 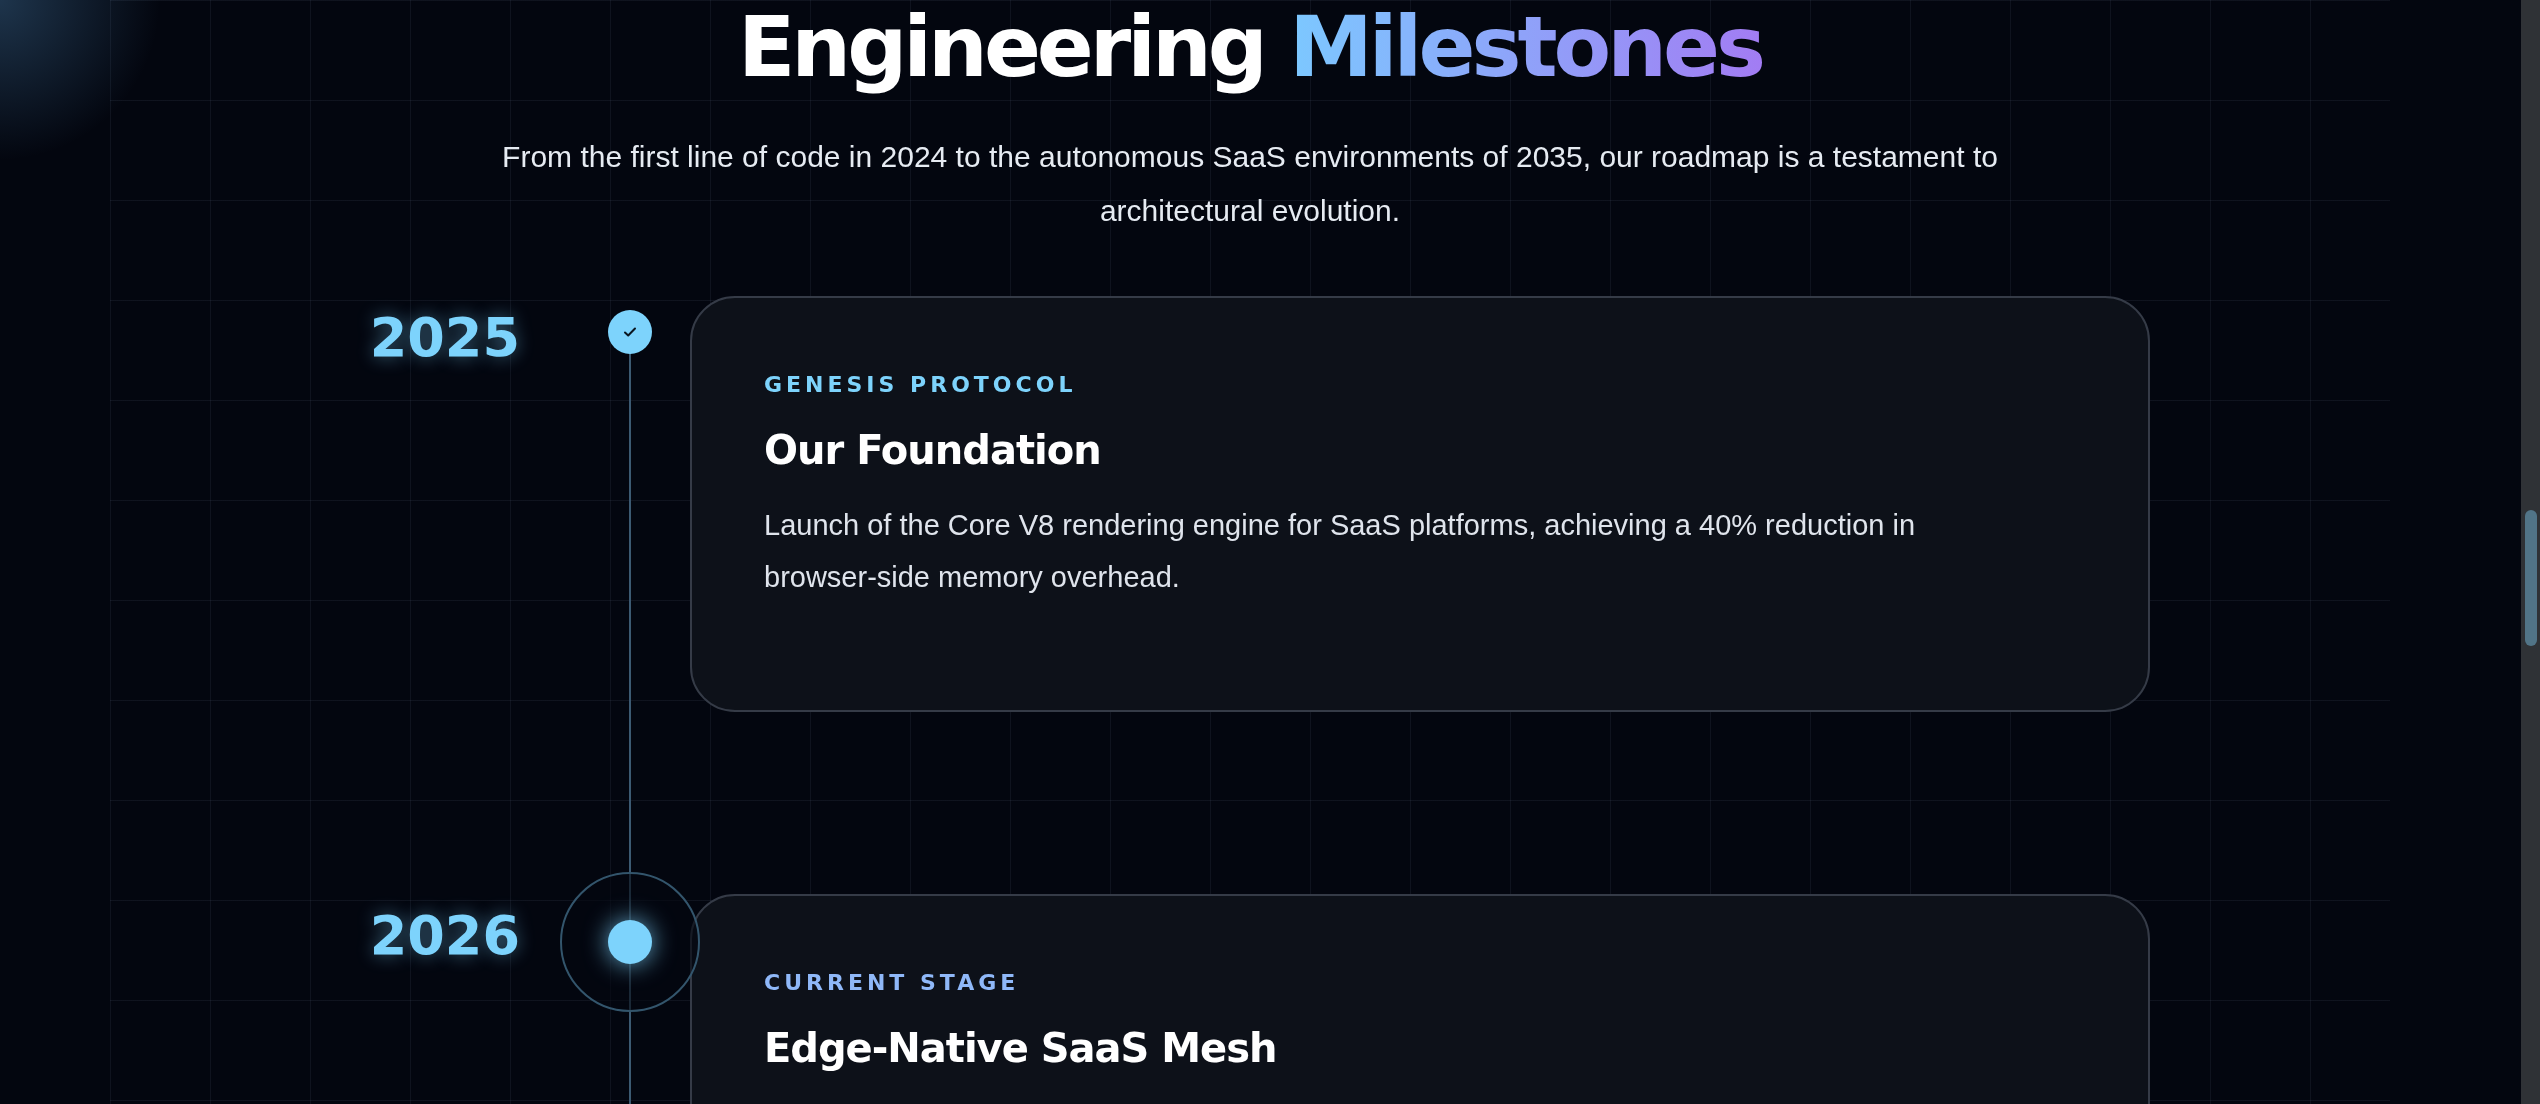 I want to click on milestone-description: Launch of the Core V8 rendering engine for SaaS platforms, achieving a 40% reduction in browser-side memory overhead., so click(x=1340, y=551).